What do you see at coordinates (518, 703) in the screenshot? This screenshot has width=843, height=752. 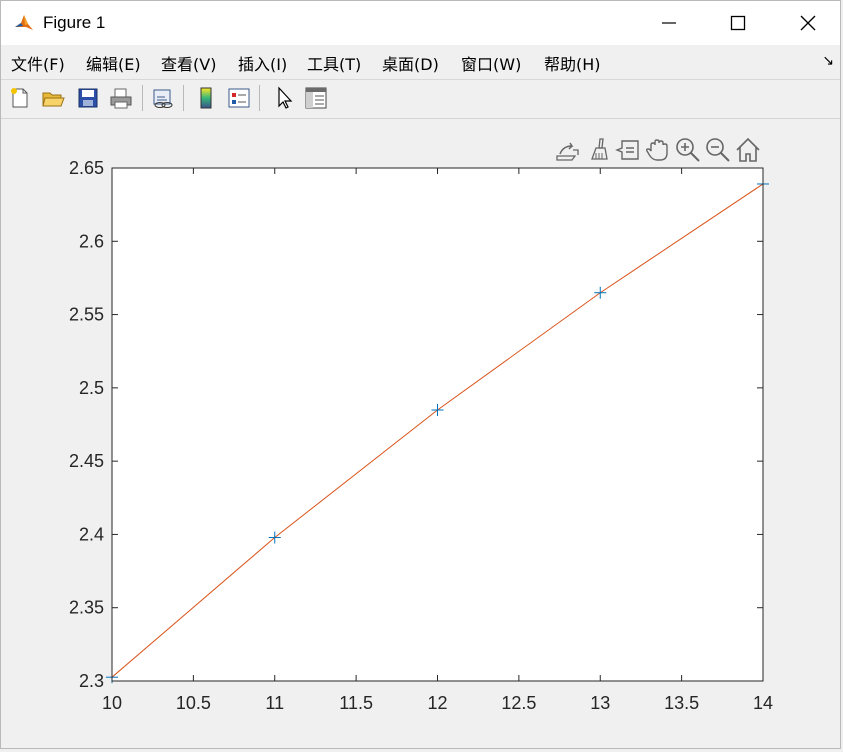 I see `x-tick-label: 12.5` at bounding box center [518, 703].